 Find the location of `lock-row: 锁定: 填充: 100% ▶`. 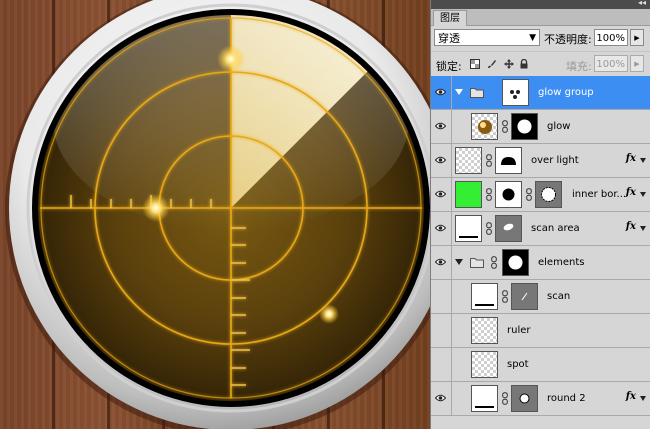

lock-row: 锁定: 填充: 100% ▶ is located at coordinates (540, 65).